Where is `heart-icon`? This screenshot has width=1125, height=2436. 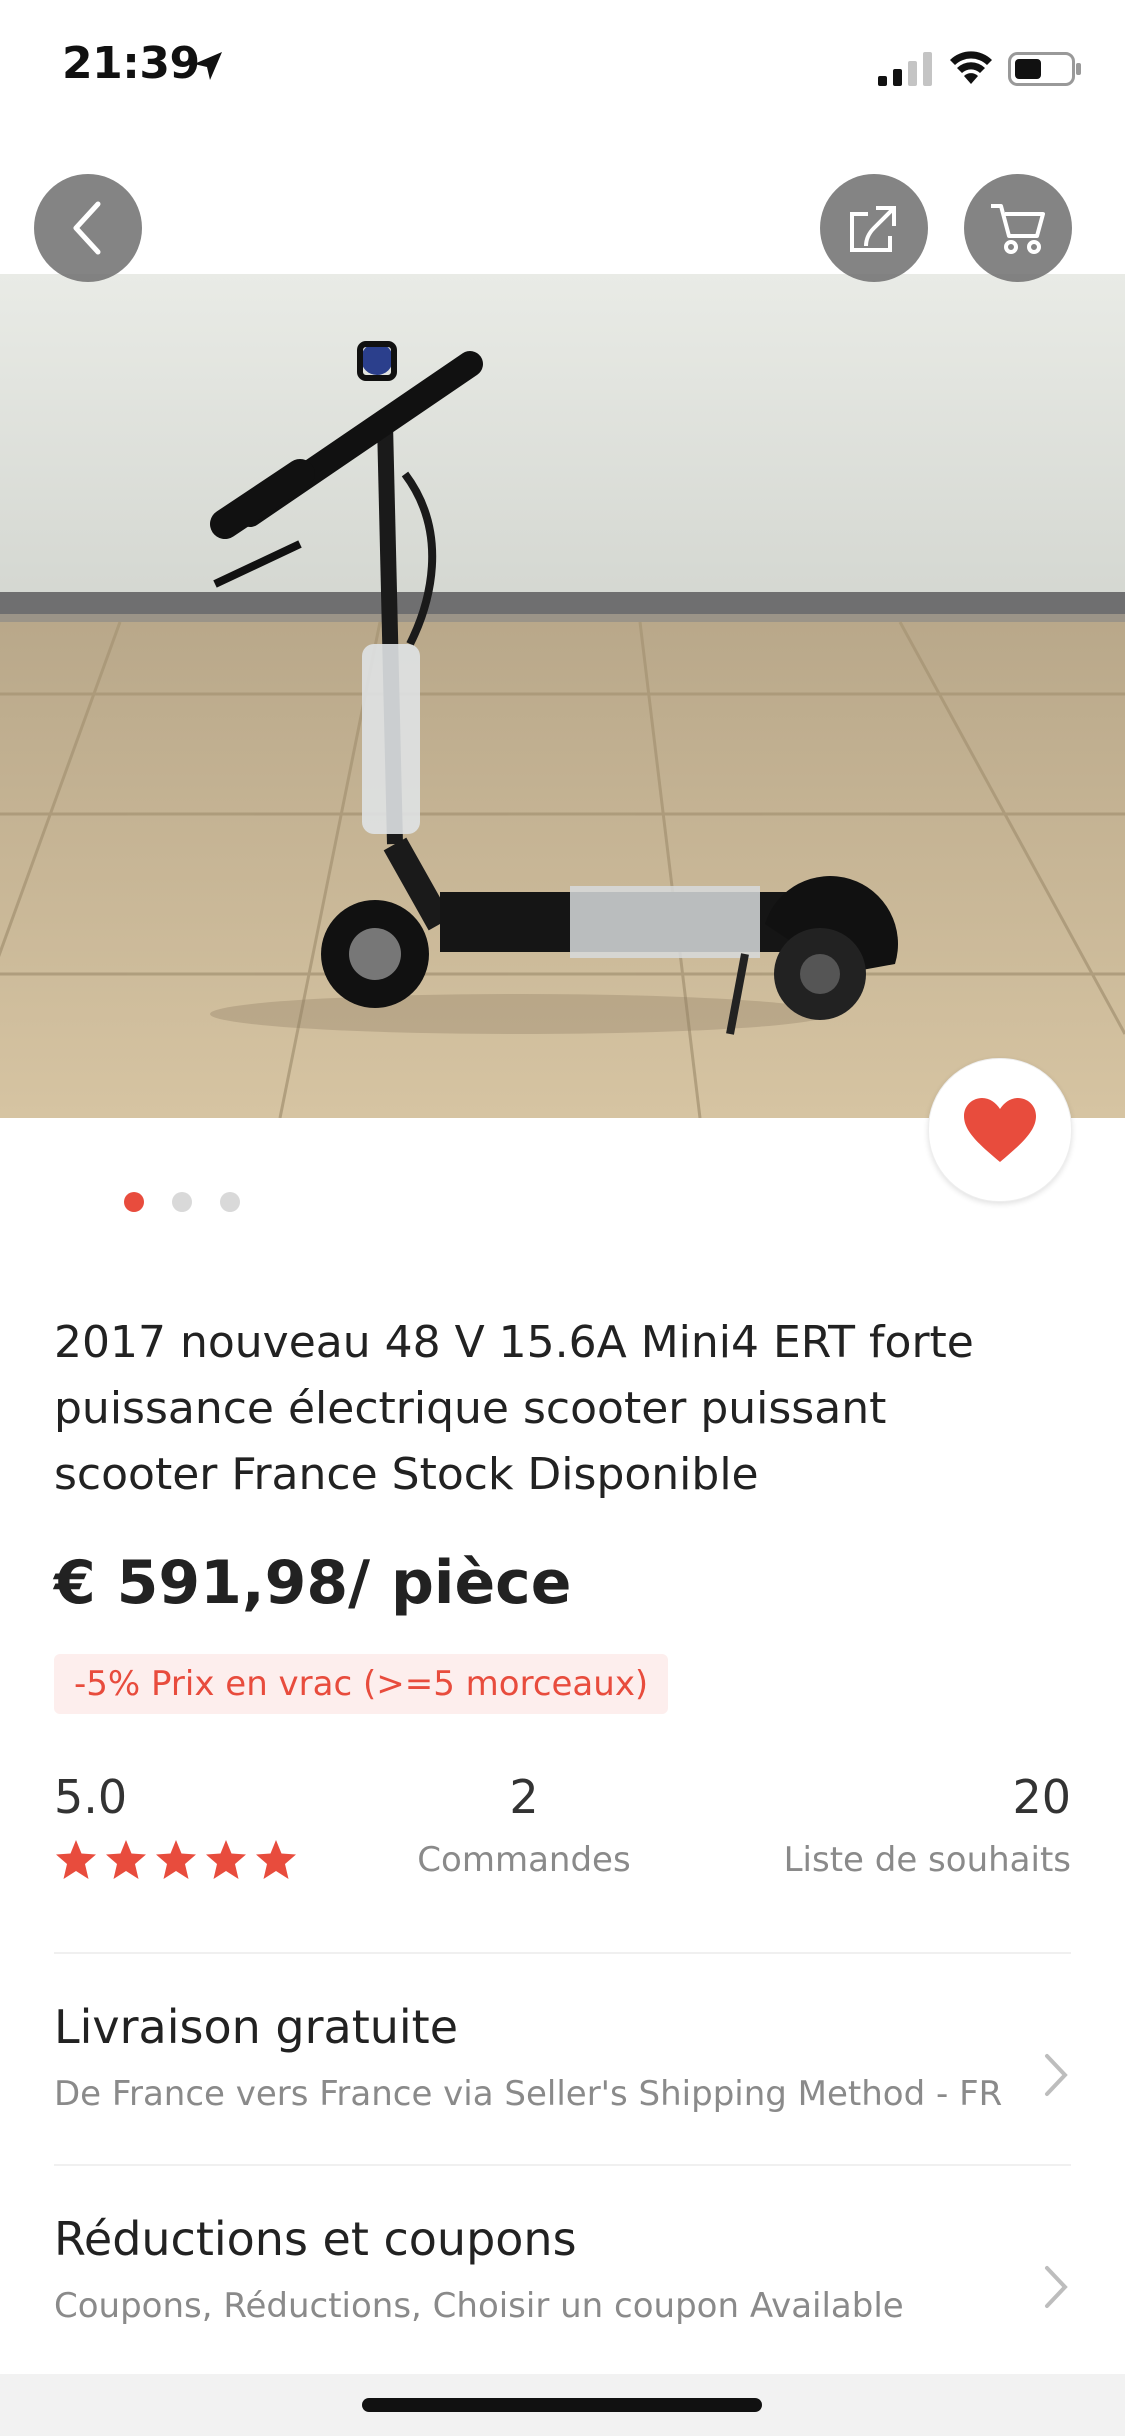
heart-icon is located at coordinates (1000, 1130).